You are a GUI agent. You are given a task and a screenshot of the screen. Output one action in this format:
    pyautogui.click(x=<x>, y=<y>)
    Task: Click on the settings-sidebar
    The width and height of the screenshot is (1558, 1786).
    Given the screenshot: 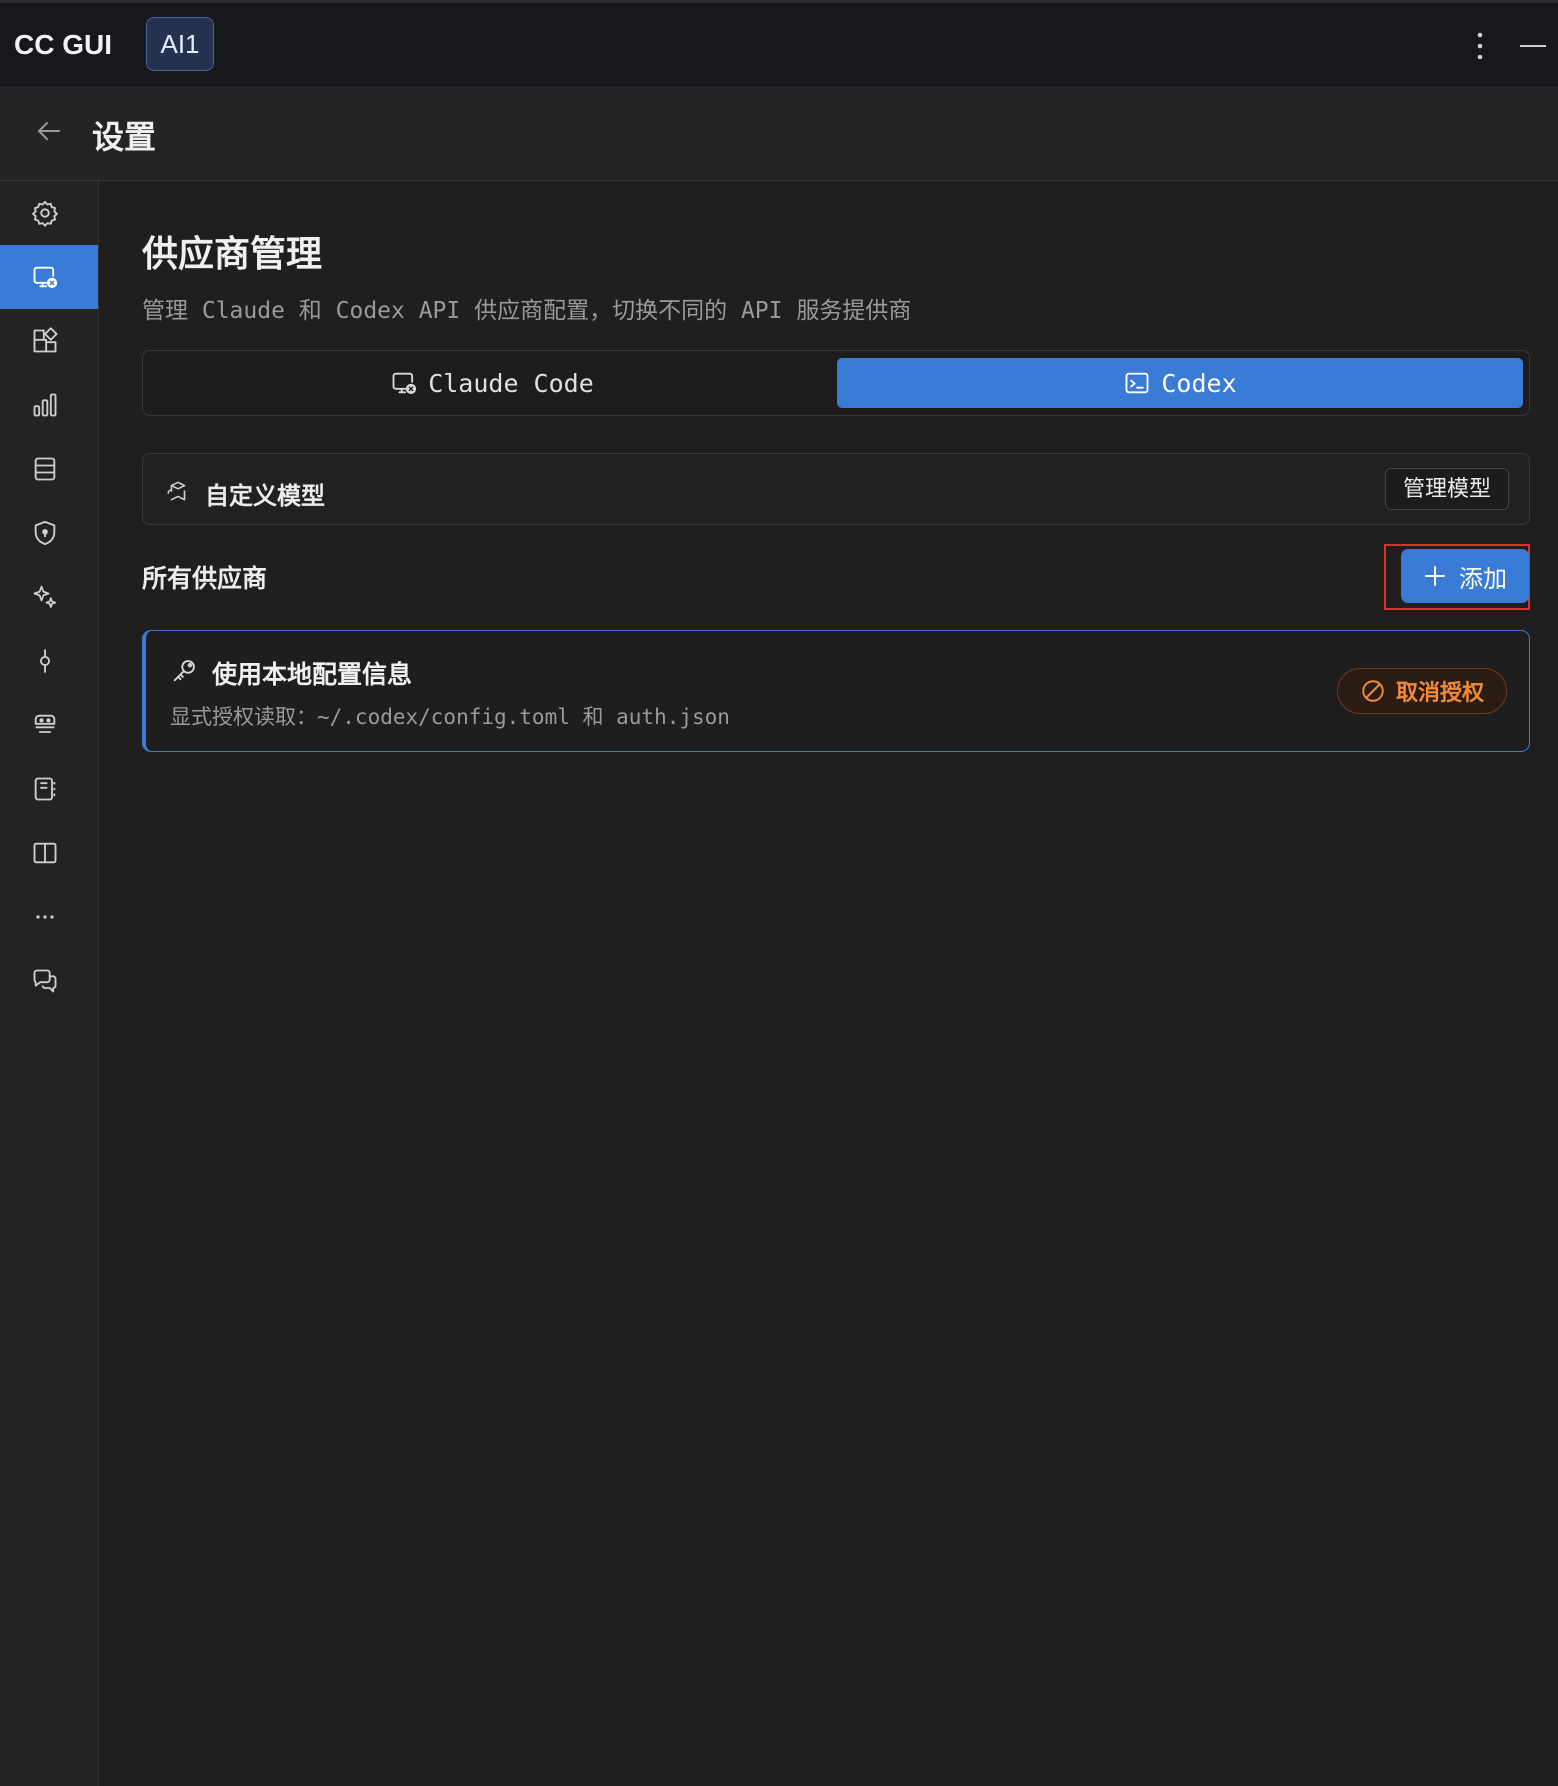 What is the action you would take?
    pyautogui.click(x=49, y=983)
    